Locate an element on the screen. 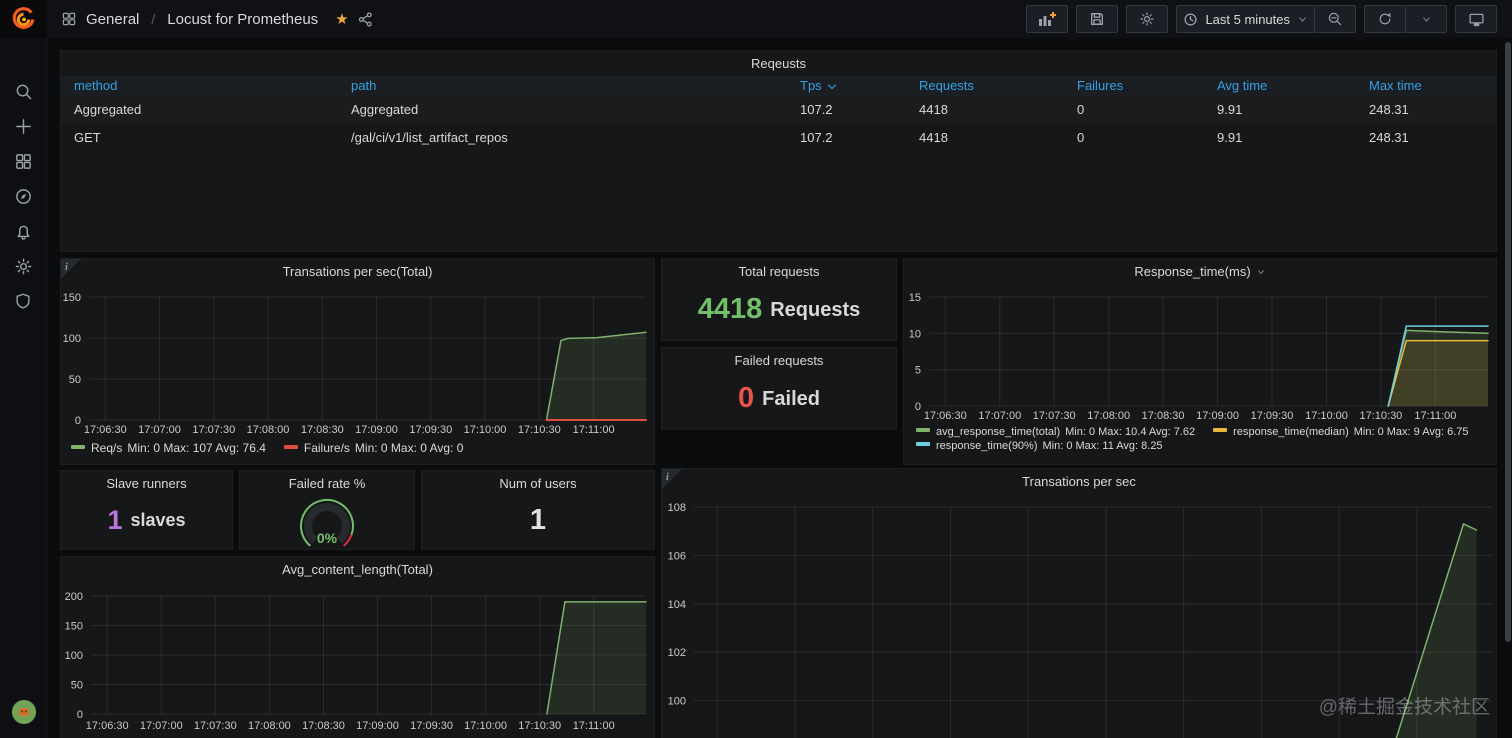  table-header-cell: Failures is located at coordinates (1134, 86).